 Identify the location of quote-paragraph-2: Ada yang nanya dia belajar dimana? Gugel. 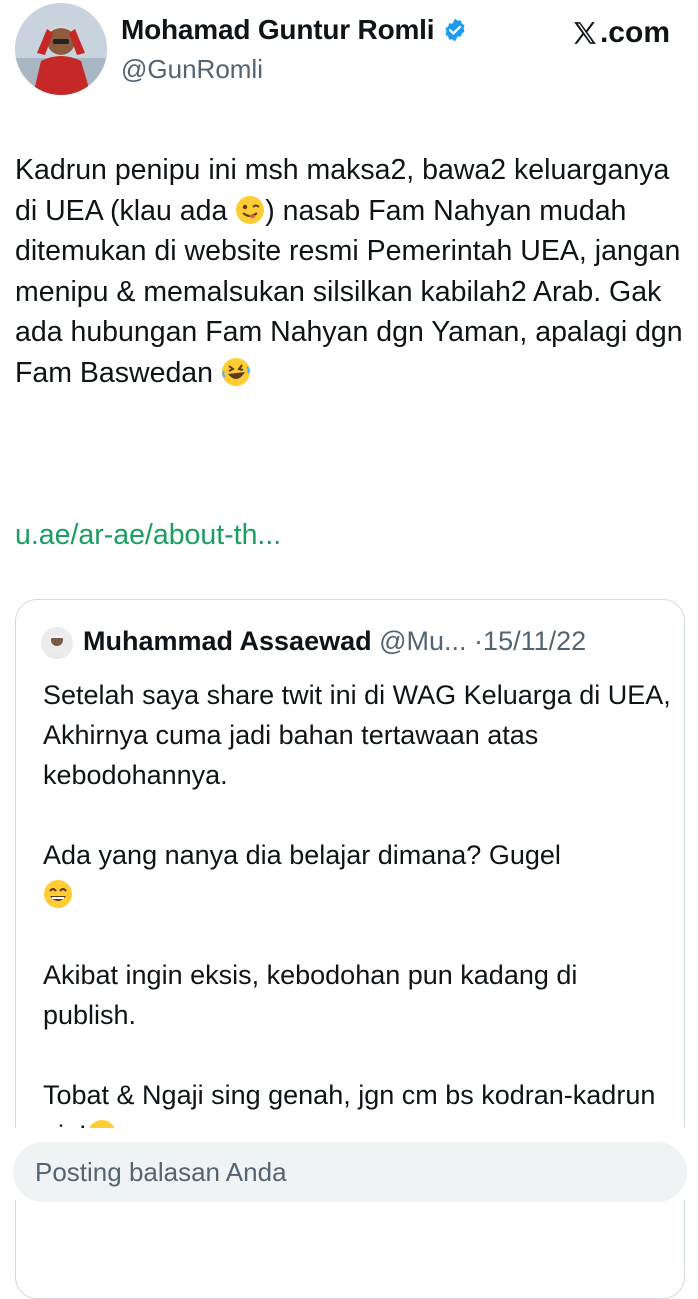
(302, 855).